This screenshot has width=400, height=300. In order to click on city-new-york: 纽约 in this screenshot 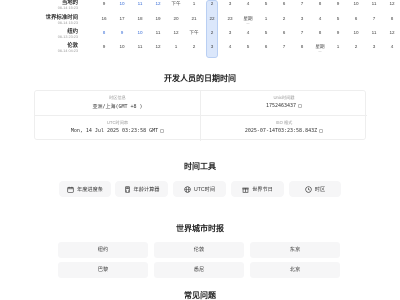, I will do `click(103, 250)`.